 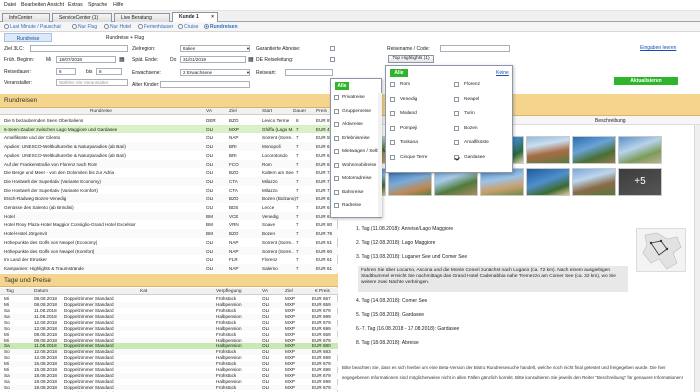 What do you see at coordinates (484, 158) in the screenshot?
I see `highlight-option: Gardasee` at bounding box center [484, 158].